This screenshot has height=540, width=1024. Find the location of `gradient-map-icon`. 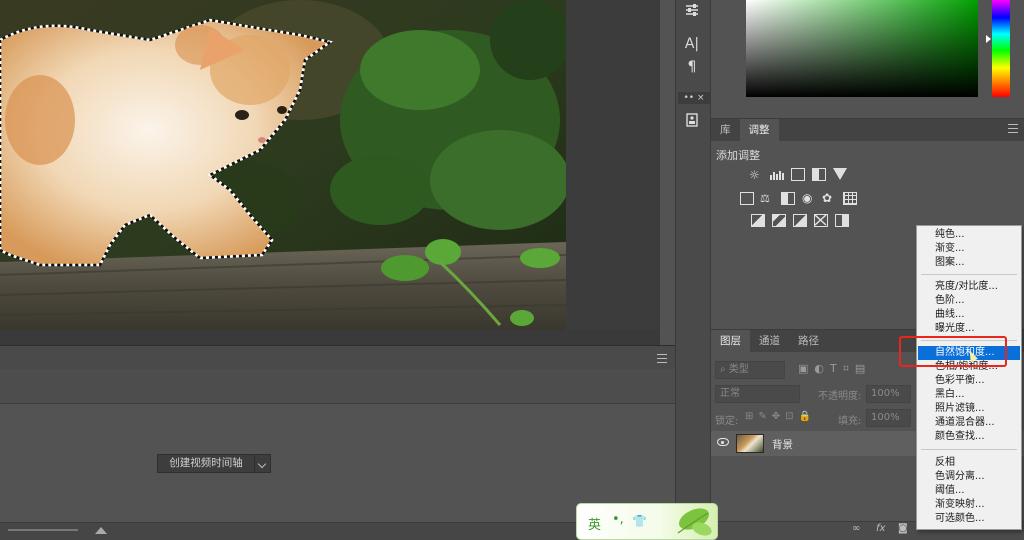

gradient-map-icon is located at coordinates (821, 220).